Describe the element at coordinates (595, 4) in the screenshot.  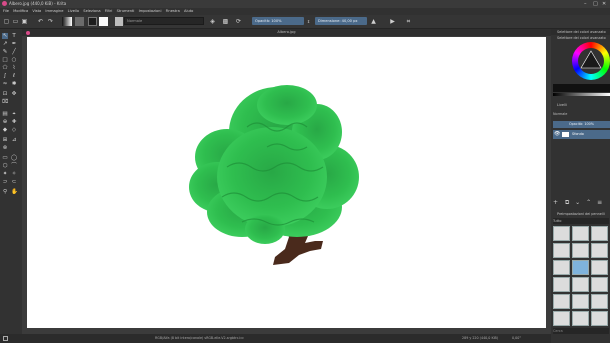
I see `maximize-button: □` at that location.